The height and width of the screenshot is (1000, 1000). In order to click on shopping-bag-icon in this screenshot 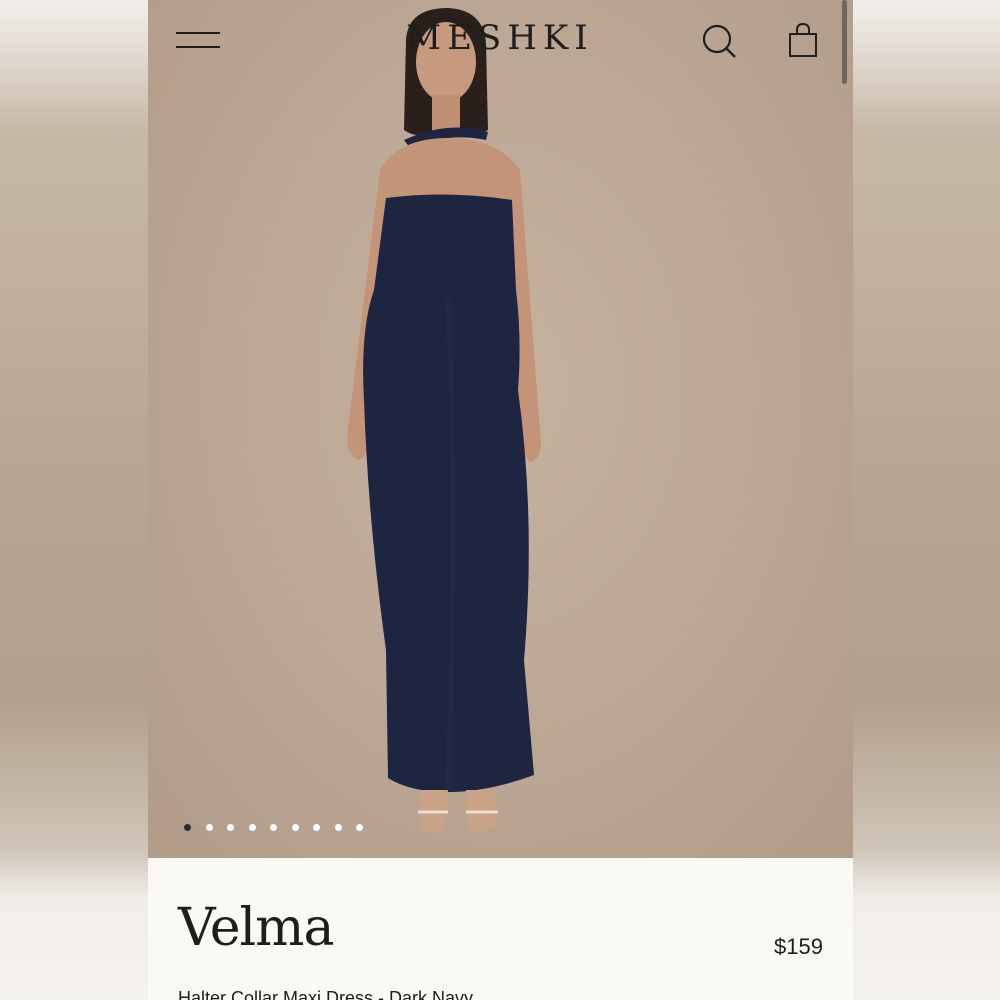, I will do `click(803, 41)`.